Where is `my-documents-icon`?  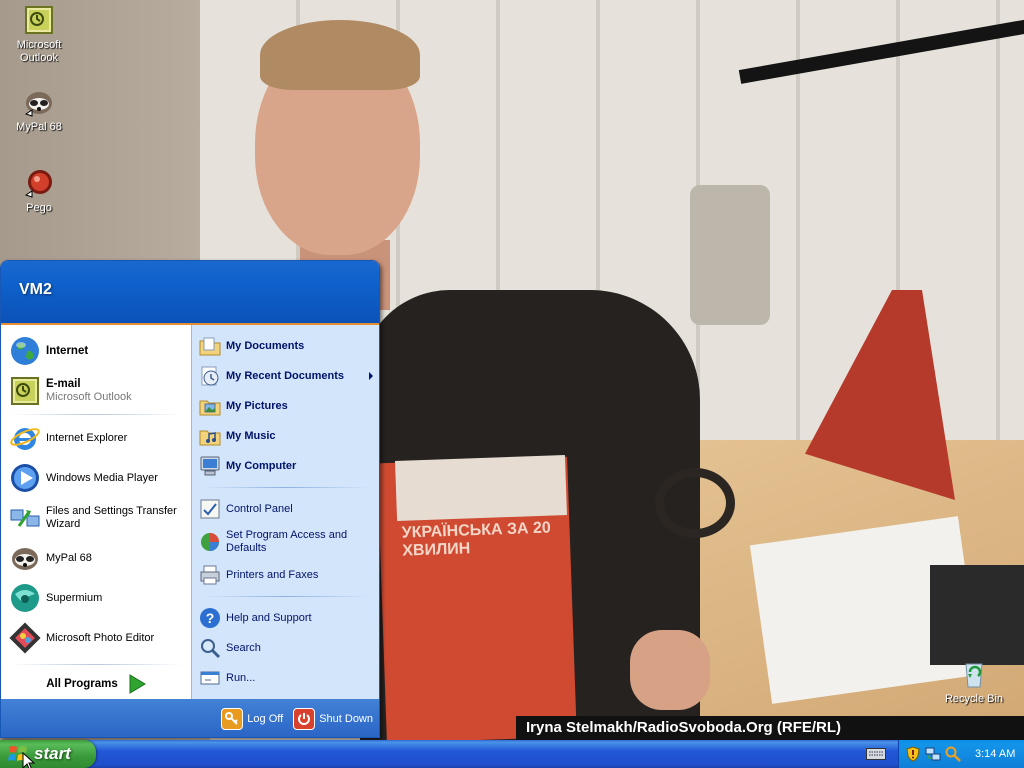 my-documents-icon is located at coordinates (210, 346).